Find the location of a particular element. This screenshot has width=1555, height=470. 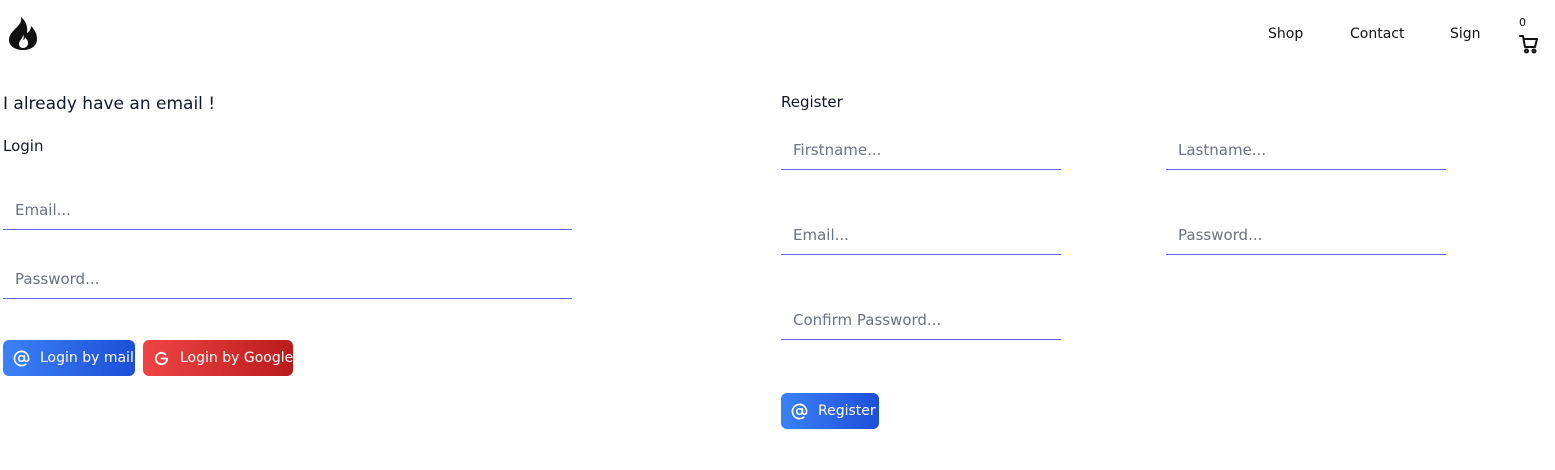

login-by-mail-button: Login by mail is located at coordinates (69, 358).